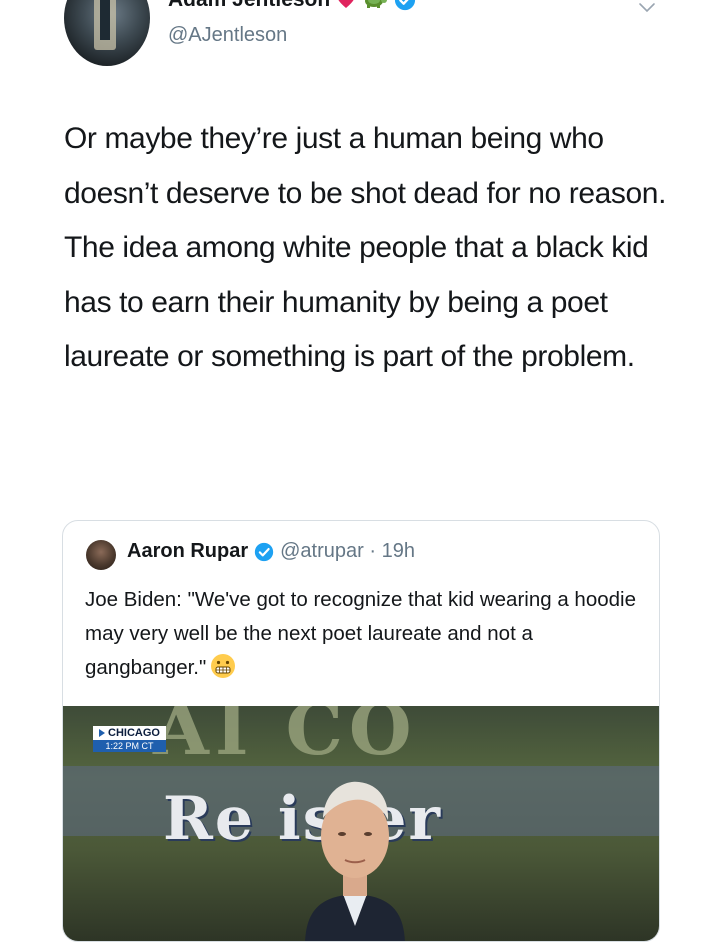 The image size is (720, 942). I want to click on balloon-heart-icon, so click(346, 4).